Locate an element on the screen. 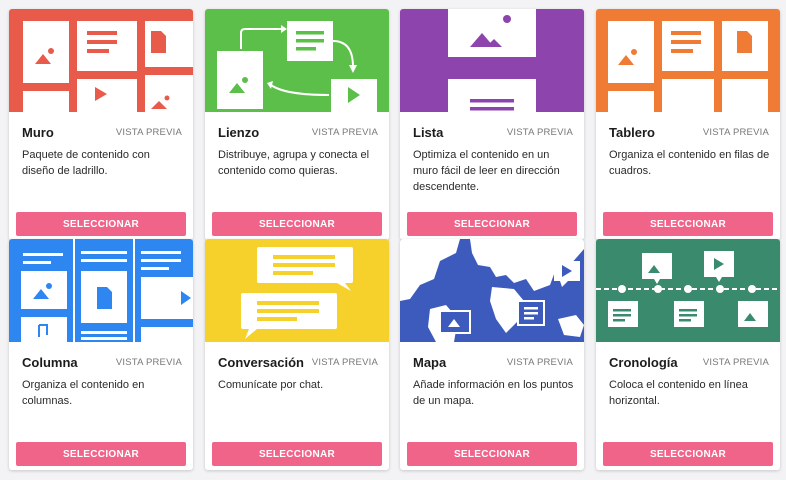  lista-thumbnail is located at coordinates (492, 60).